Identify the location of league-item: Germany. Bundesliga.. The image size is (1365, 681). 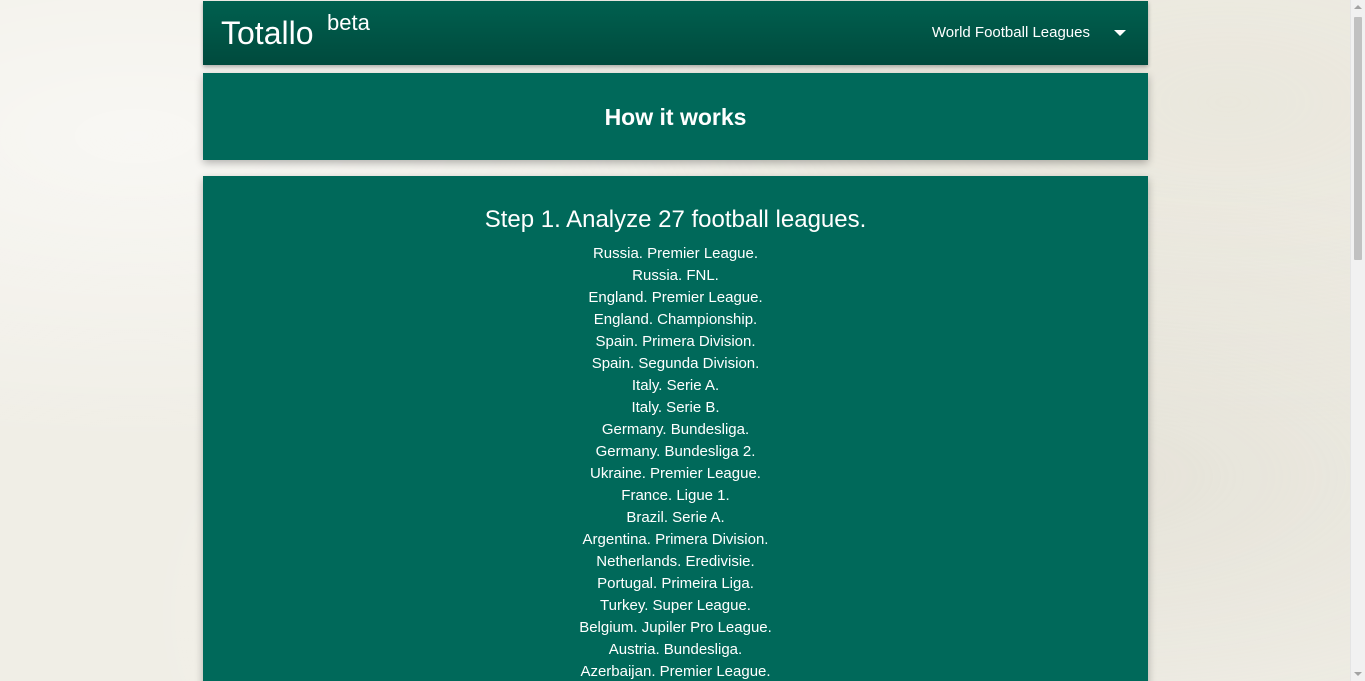
(675, 429).